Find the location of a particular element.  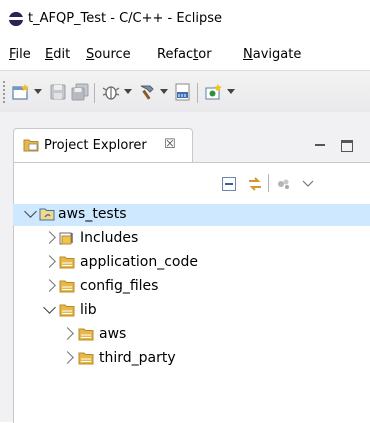

tab-label: Project Explorer is located at coordinates (95, 145).